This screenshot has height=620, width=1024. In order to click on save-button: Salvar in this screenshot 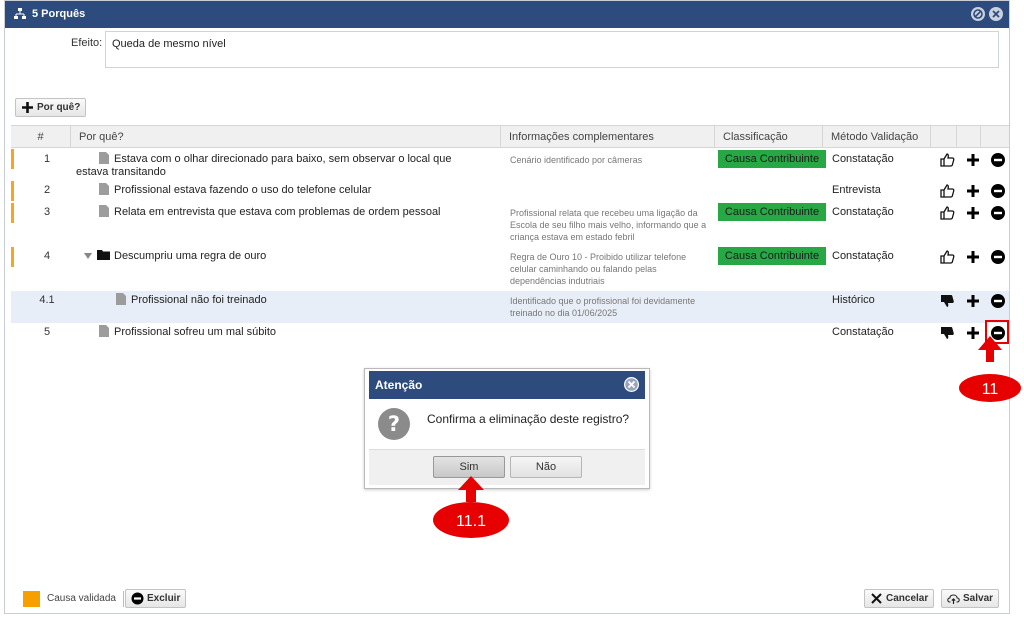, I will do `click(970, 598)`.